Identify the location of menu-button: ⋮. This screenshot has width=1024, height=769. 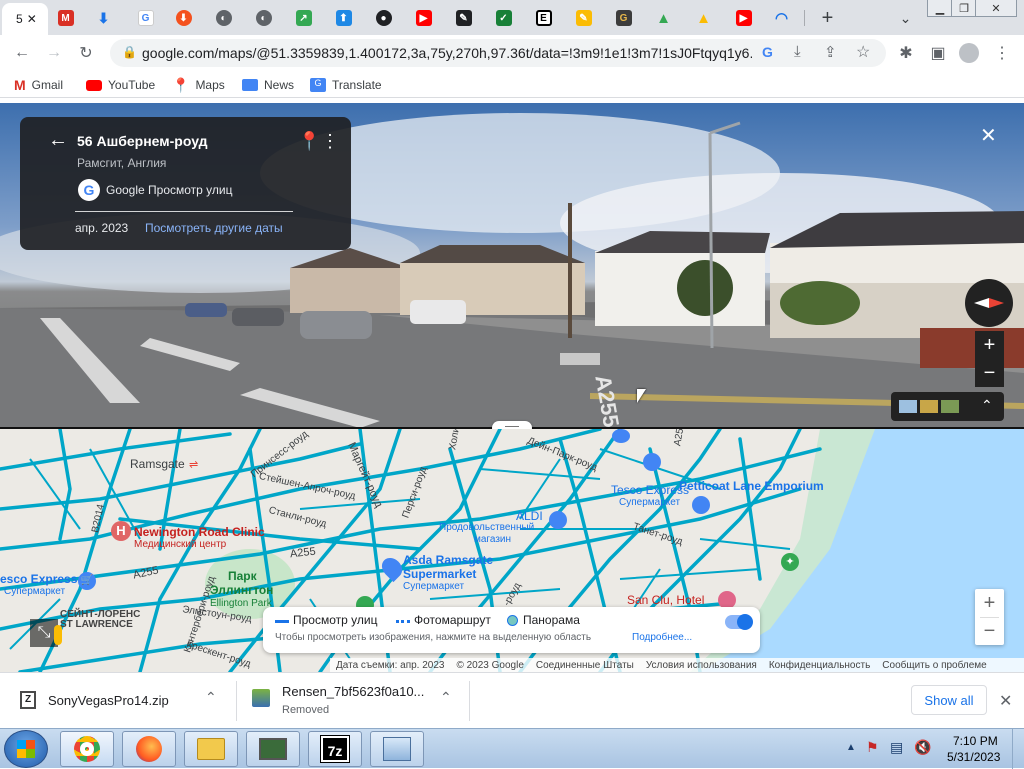
(1002, 53).